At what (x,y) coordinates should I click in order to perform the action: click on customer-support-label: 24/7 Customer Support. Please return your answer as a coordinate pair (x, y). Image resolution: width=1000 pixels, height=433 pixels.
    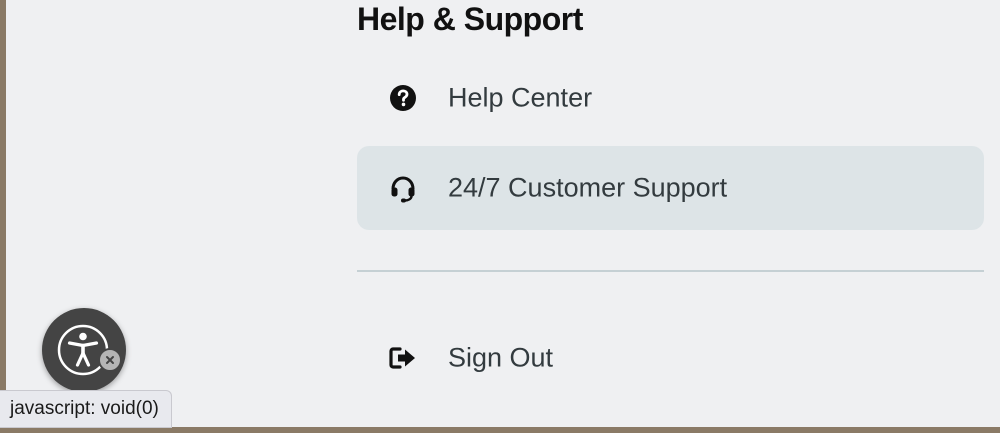
    Looking at the image, I should click on (588, 187).